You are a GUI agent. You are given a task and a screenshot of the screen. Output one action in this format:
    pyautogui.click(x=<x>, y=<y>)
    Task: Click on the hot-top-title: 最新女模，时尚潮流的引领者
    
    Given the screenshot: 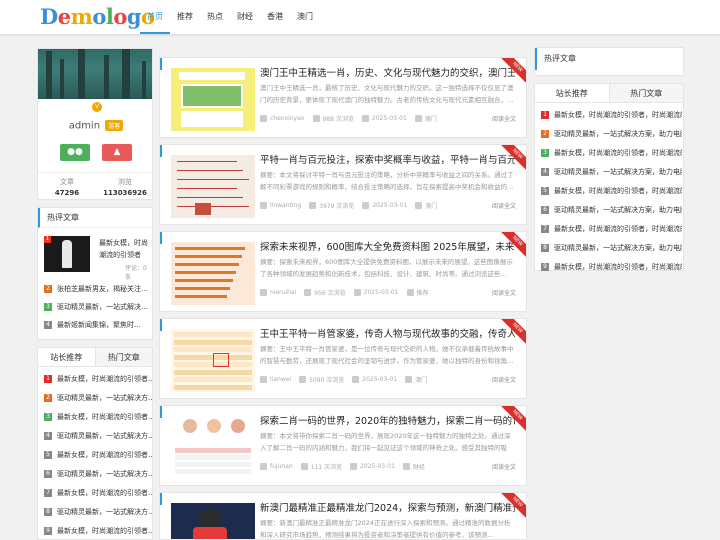 What is the action you would take?
    pyautogui.click(x=124, y=249)
    